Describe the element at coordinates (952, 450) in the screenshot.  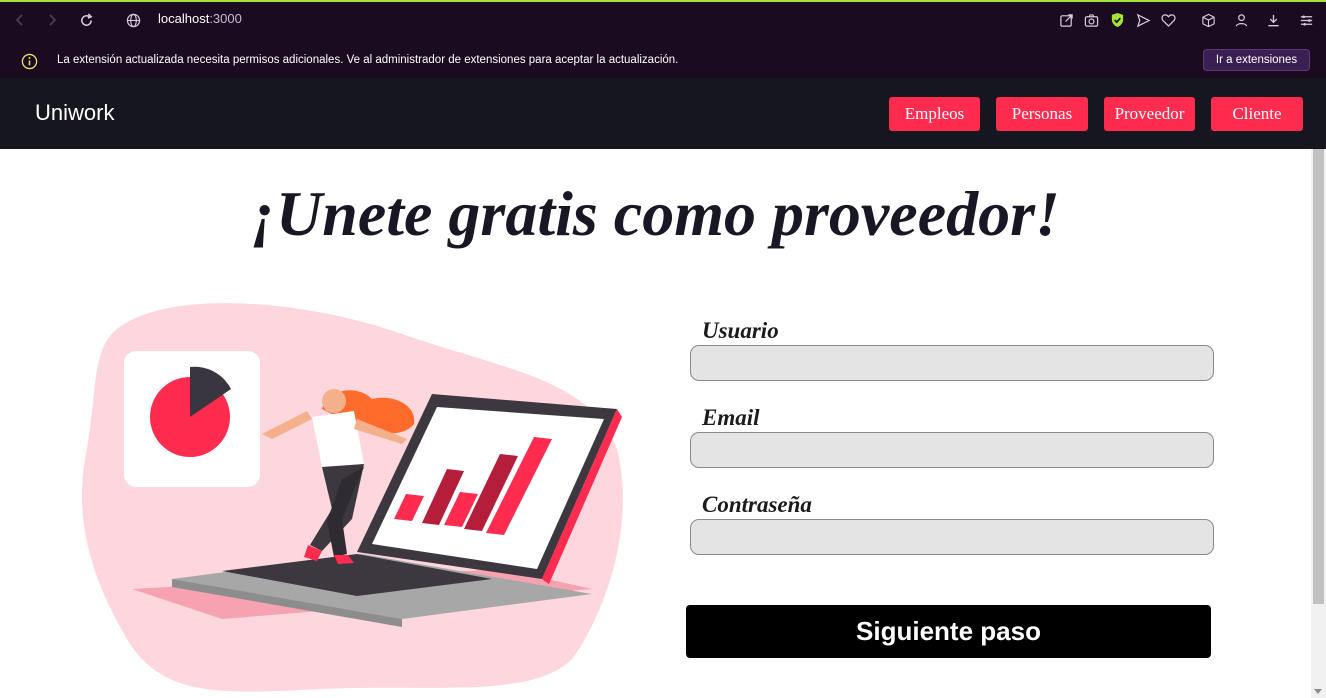
I see `email-input` at that location.